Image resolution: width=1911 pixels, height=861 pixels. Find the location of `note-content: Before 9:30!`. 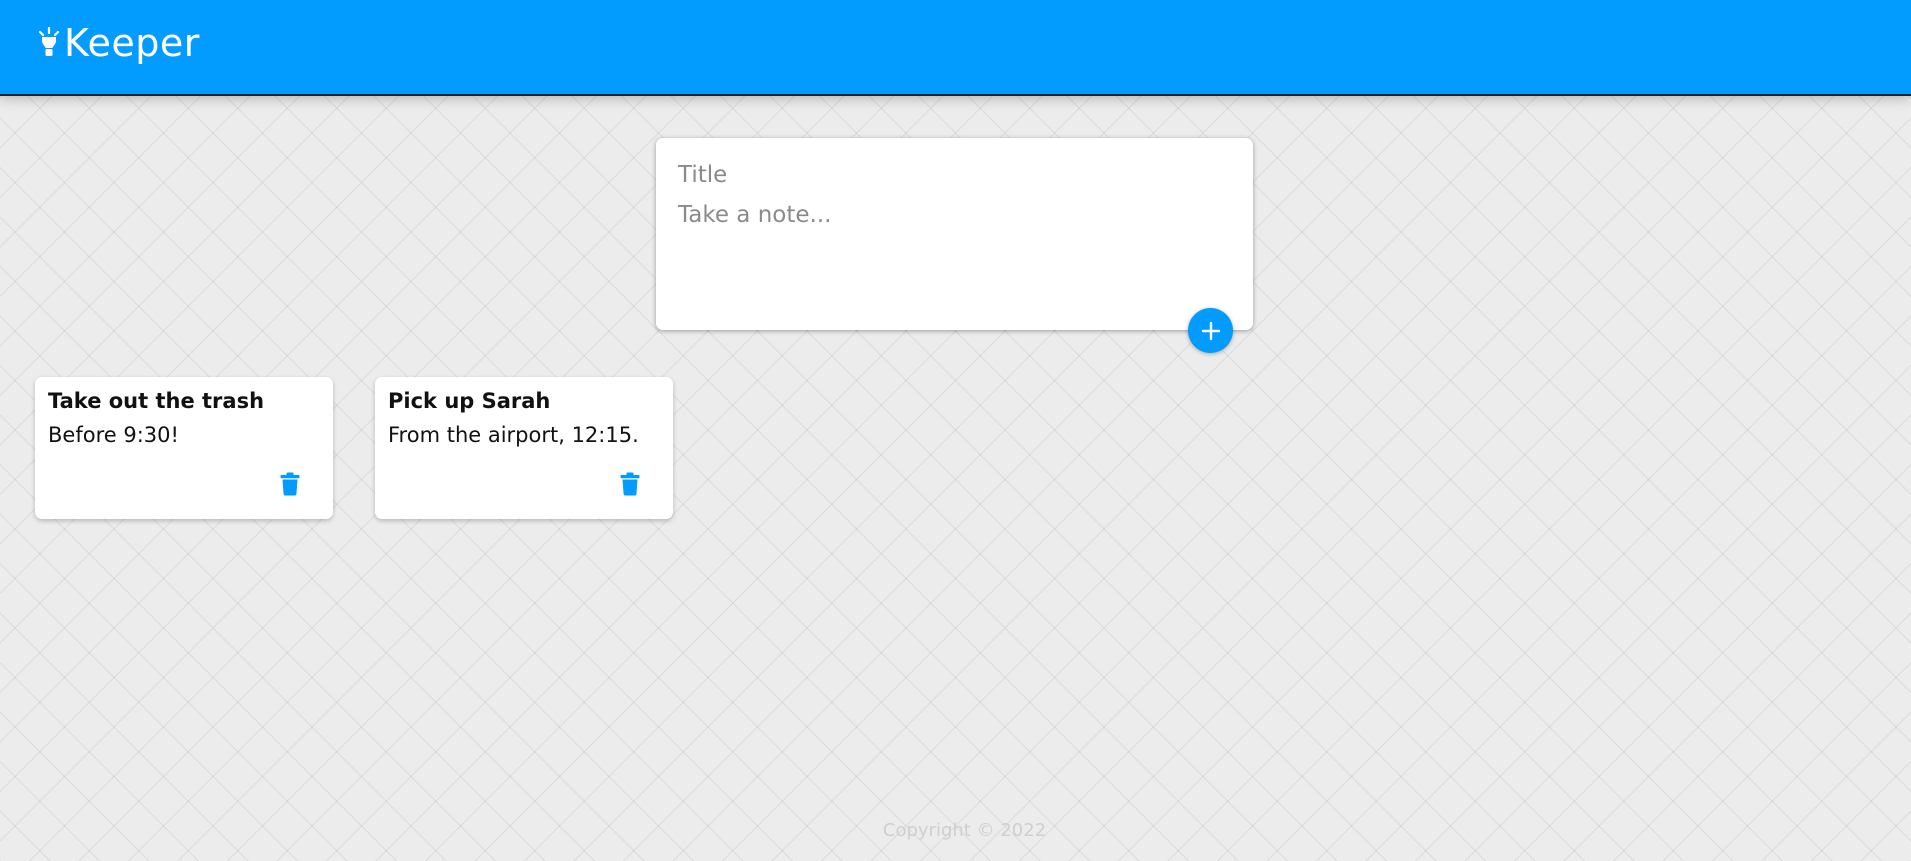

note-content: Before 9:30! is located at coordinates (113, 435).